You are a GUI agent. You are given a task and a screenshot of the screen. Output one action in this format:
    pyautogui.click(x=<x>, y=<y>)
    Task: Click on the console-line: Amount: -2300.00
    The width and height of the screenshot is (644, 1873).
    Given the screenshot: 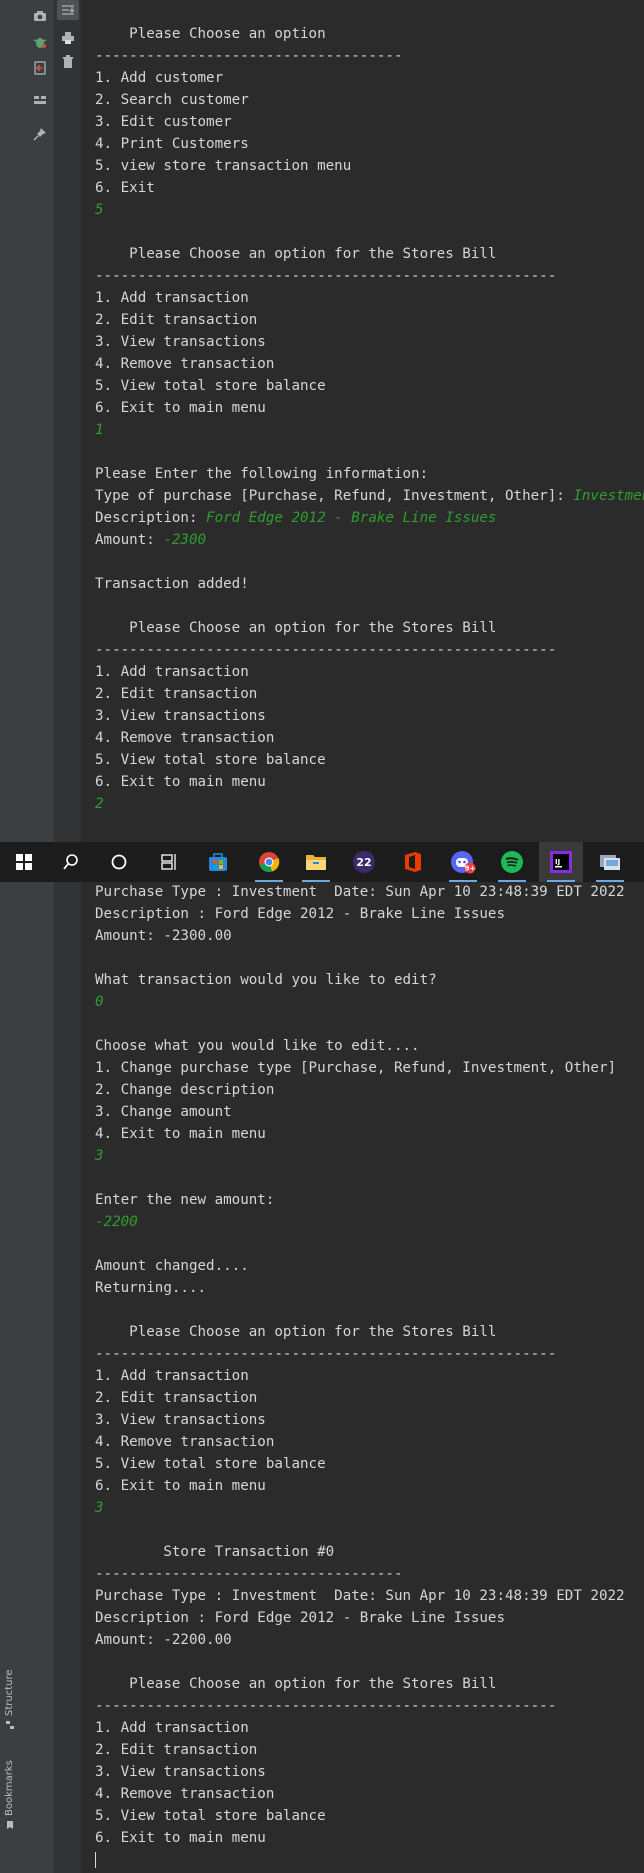 What is the action you would take?
    pyautogui.click(x=360, y=936)
    